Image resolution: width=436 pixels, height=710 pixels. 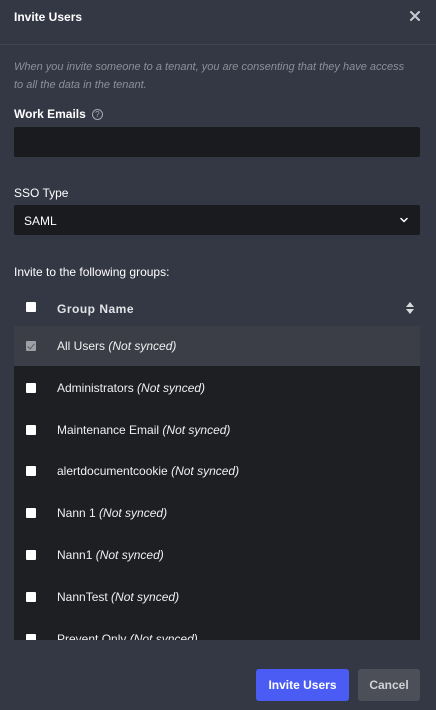 What do you see at coordinates (217, 220) in the screenshot?
I see `sso-type-select: SAML` at bounding box center [217, 220].